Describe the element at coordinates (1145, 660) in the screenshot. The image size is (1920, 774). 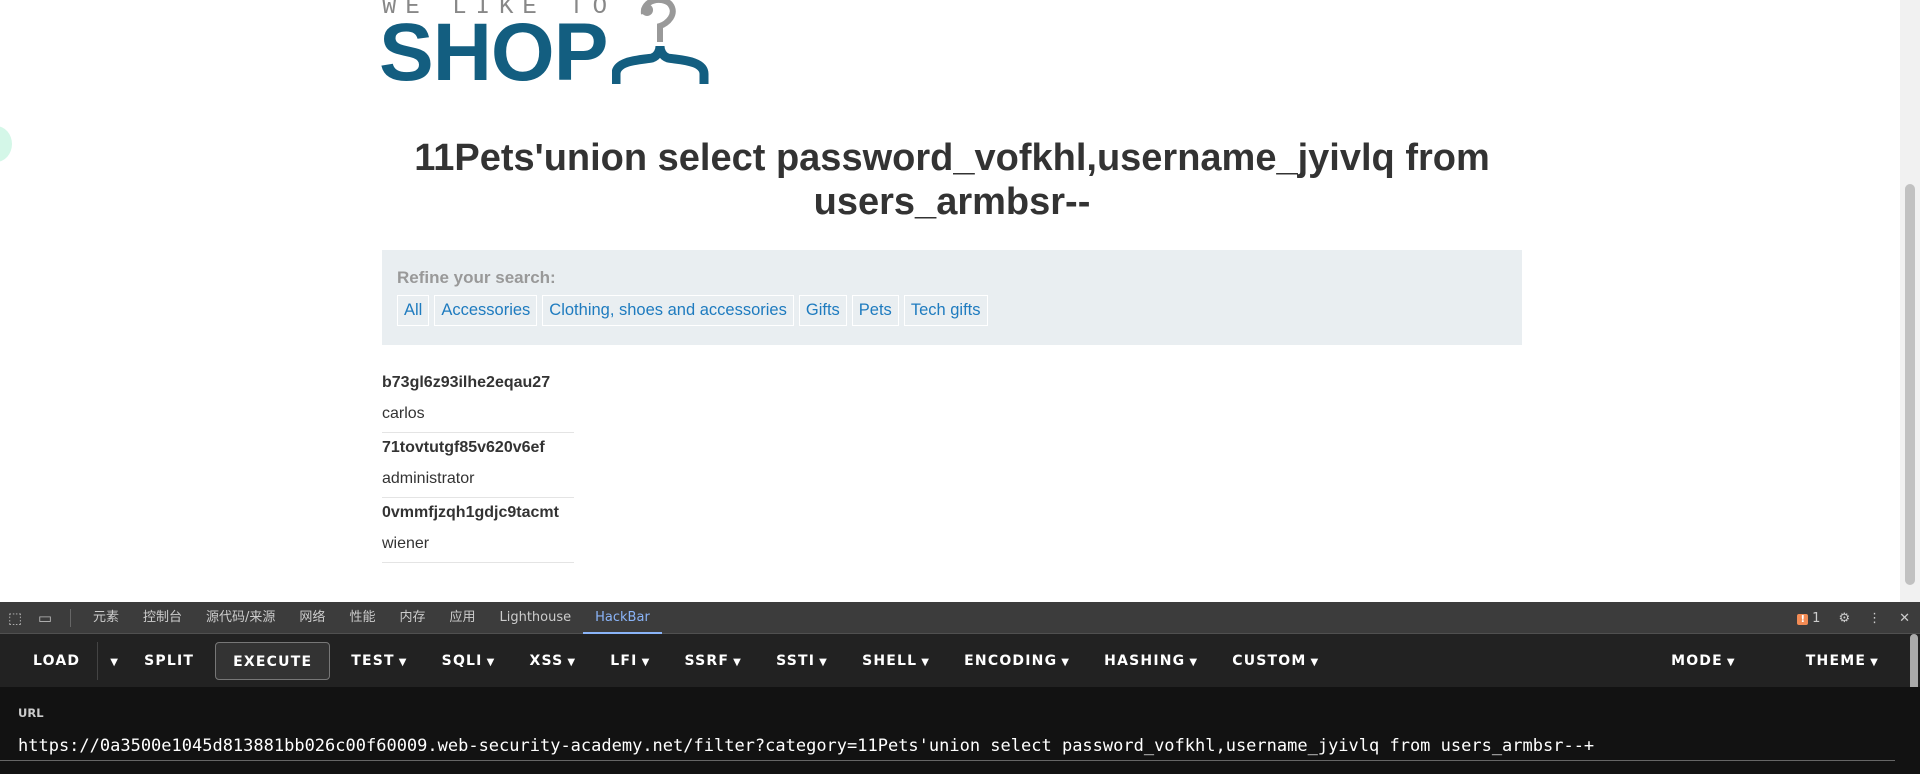
I see `menu-label: HASHING` at that location.